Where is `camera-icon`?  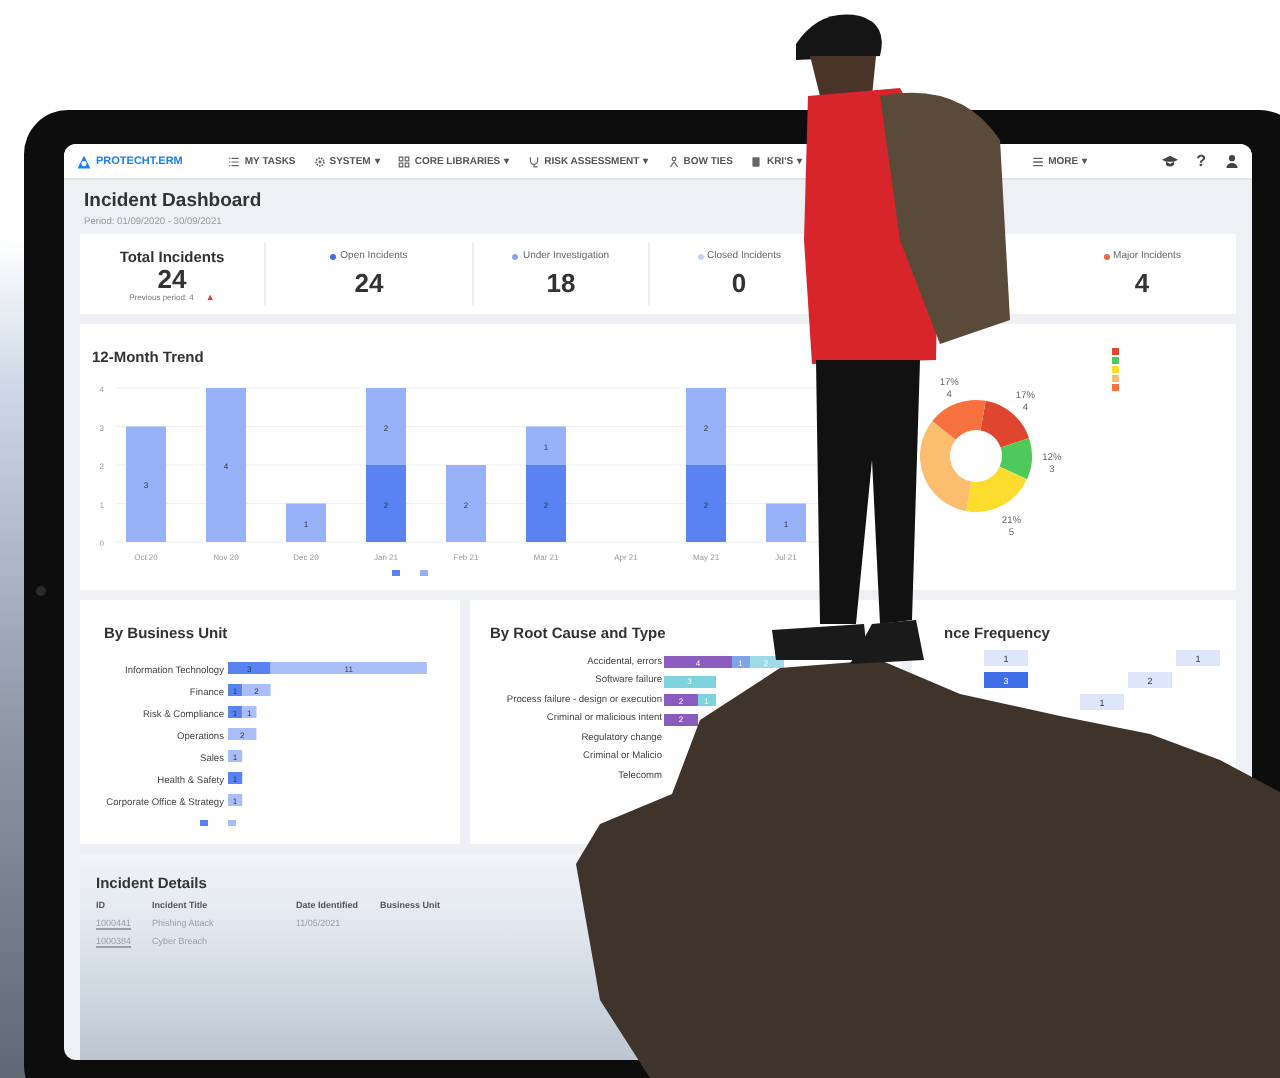
camera-icon is located at coordinates (41, 591).